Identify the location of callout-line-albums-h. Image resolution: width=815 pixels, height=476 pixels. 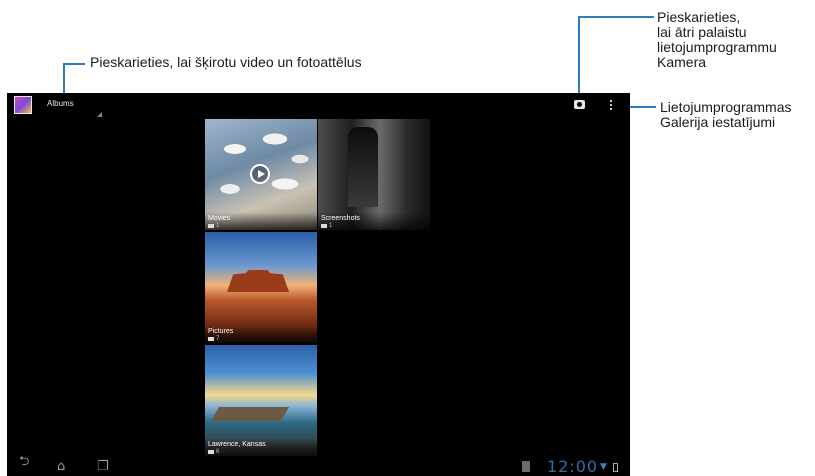
(74, 64).